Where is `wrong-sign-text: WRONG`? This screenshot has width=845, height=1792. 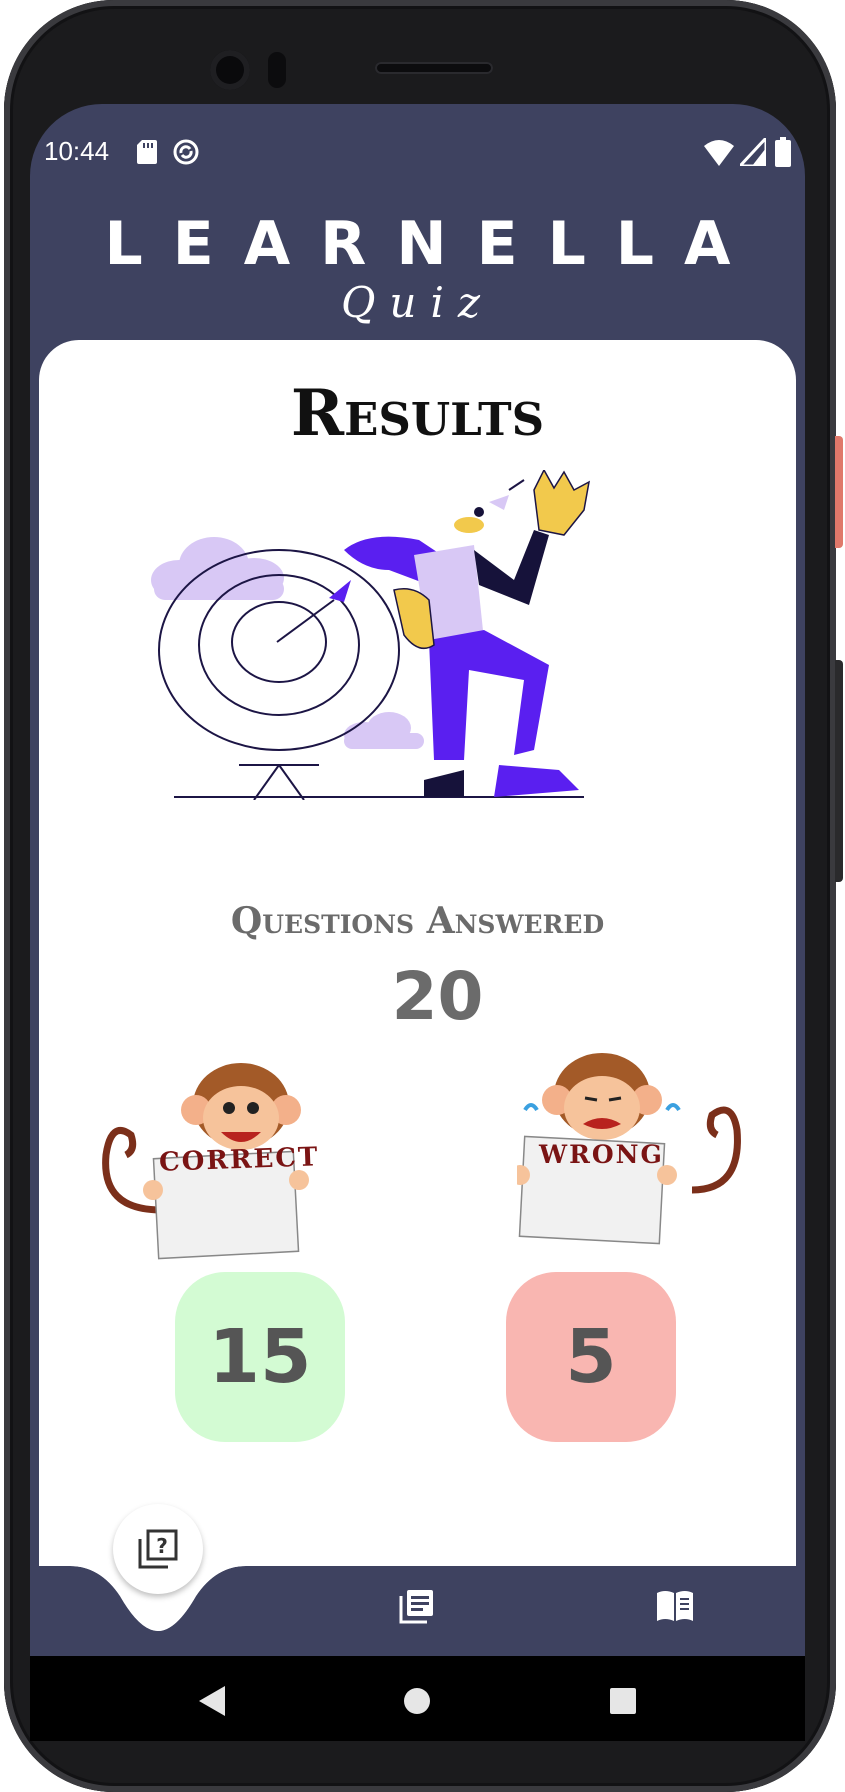
wrong-sign-text: WRONG is located at coordinates (601, 1154).